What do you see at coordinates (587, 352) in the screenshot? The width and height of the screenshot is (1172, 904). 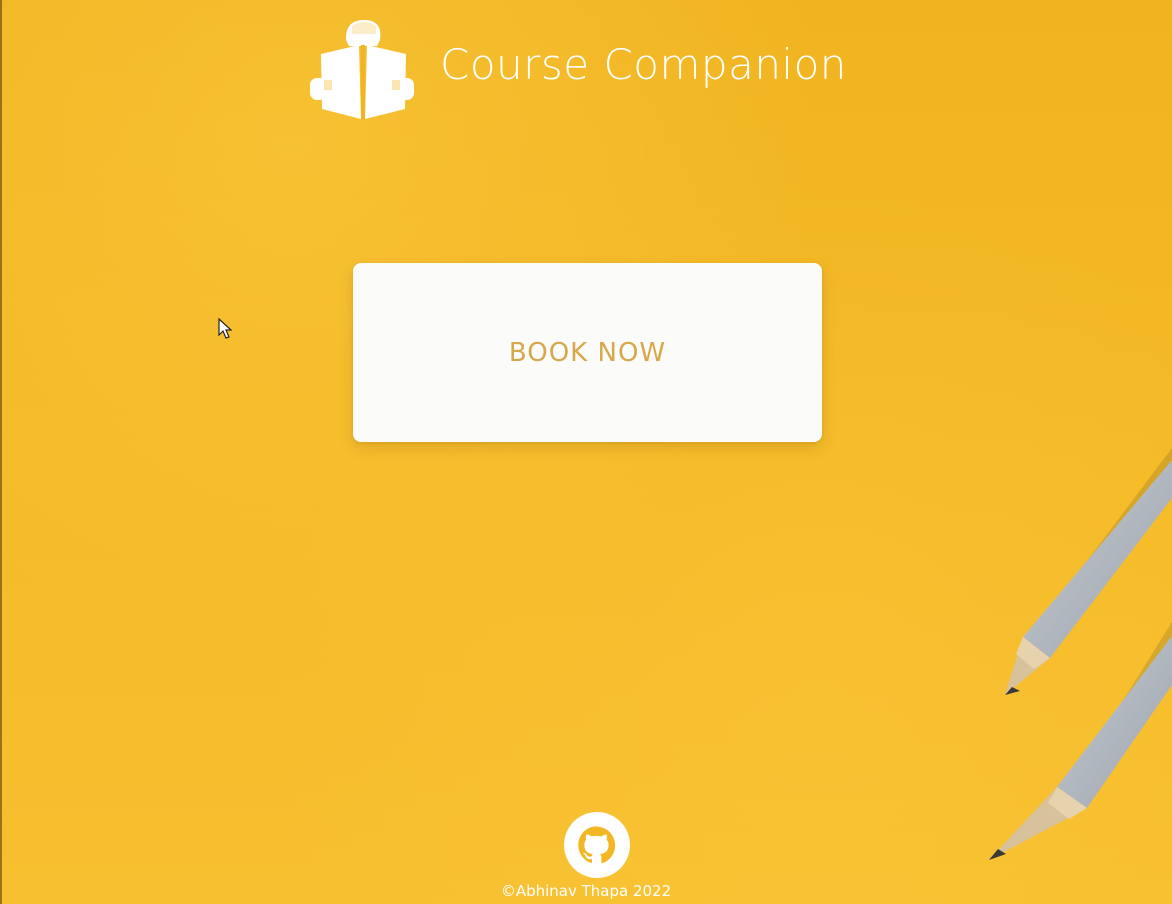 I see `book-now-button: BOOK NOW` at bounding box center [587, 352].